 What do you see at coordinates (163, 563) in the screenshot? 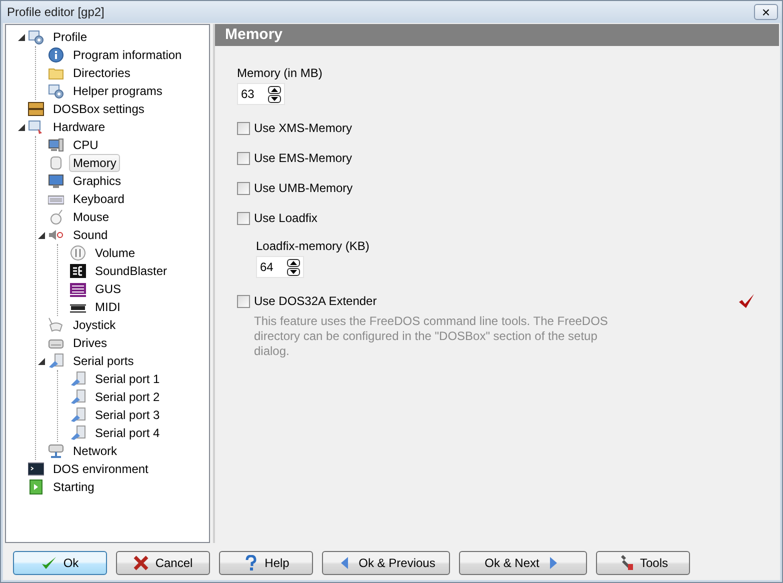
I see `cancel-button: Cancel` at bounding box center [163, 563].